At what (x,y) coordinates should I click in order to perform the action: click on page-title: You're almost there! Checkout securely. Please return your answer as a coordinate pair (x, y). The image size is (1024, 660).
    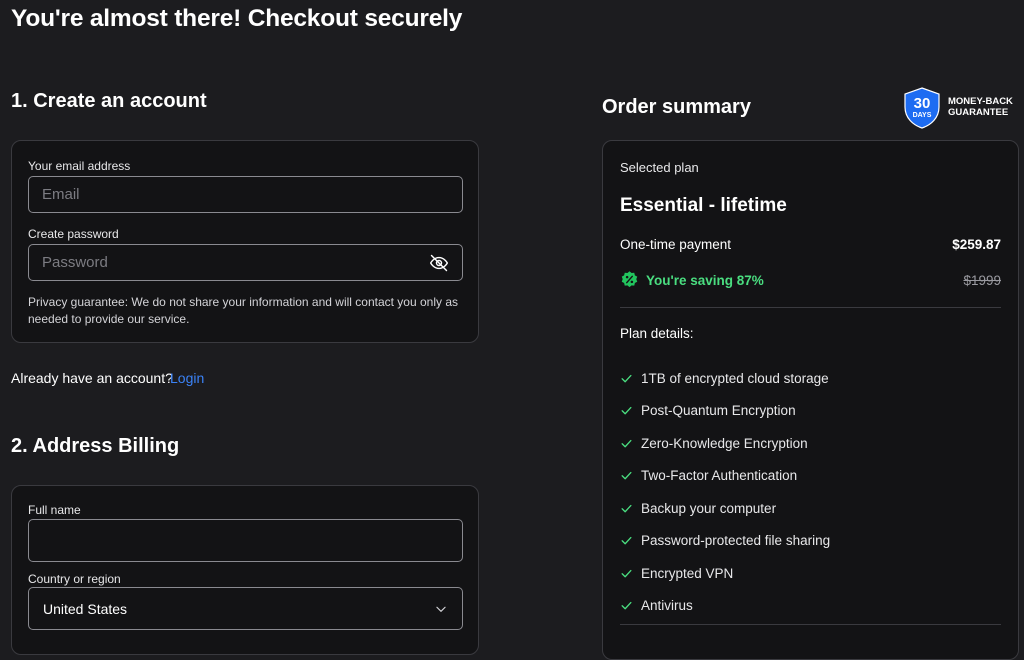
    Looking at the image, I should click on (237, 18).